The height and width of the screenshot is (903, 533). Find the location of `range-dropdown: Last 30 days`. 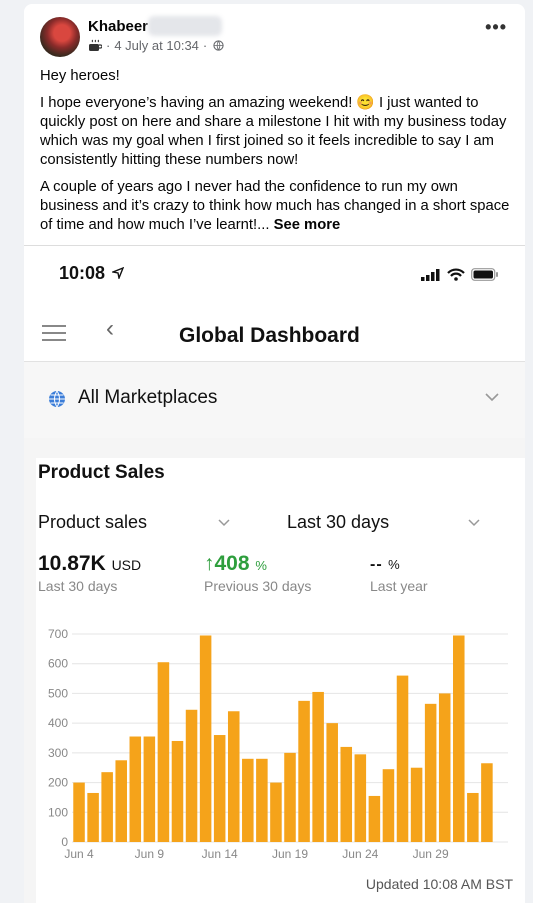

range-dropdown: Last 30 days is located at coordinates (338, 522).